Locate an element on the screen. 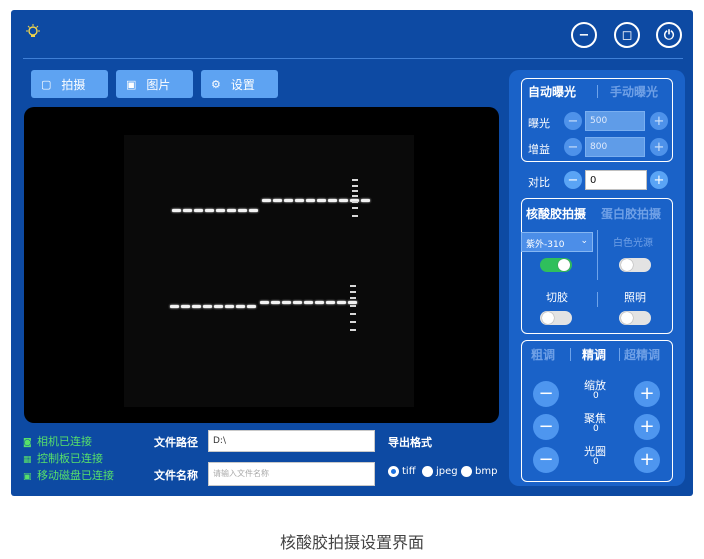 The height and width of the screenshot is (559, 704). zoom-plus-button: + is located at coordinates (647, 394).